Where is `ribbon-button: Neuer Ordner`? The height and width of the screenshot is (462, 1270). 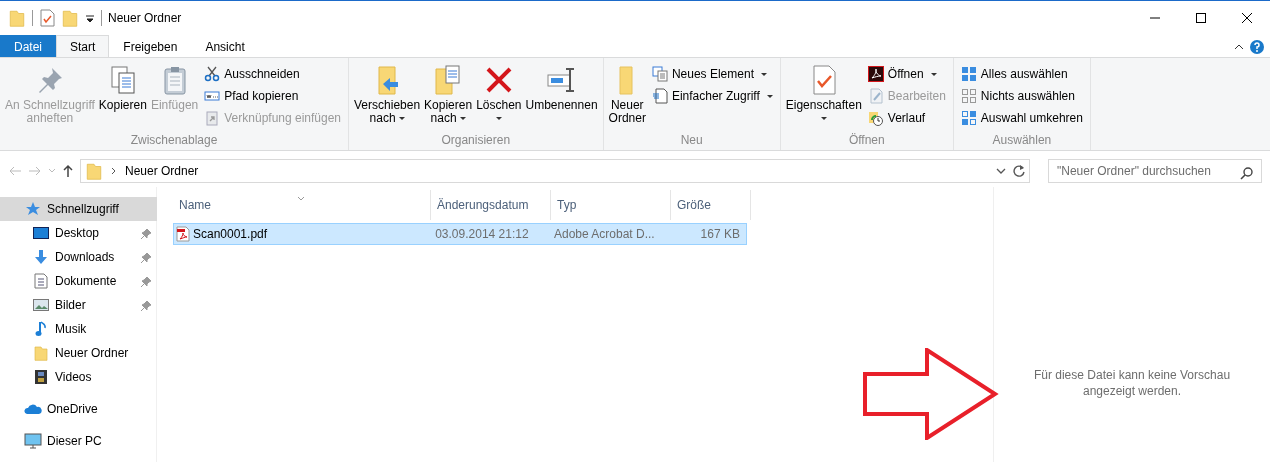 ribbon-button: Neuer Ordner is located at coordinates (627, 97).